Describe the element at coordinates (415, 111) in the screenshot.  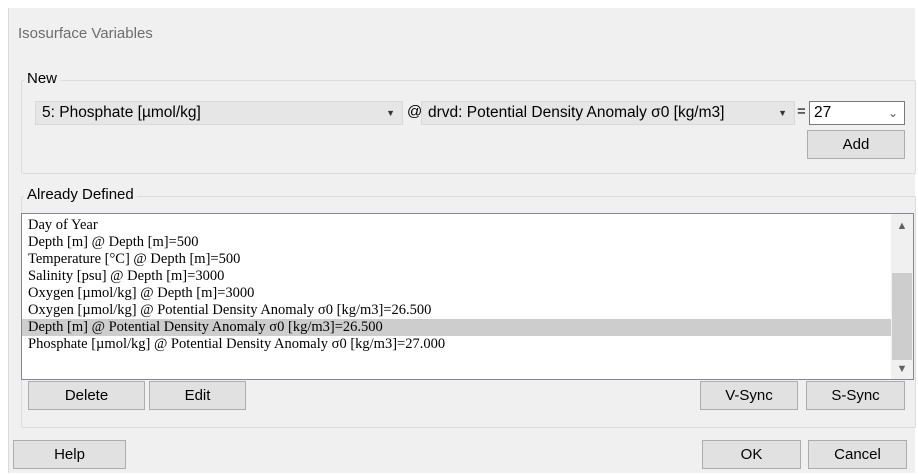
I see `at-symbol: @` at that location.